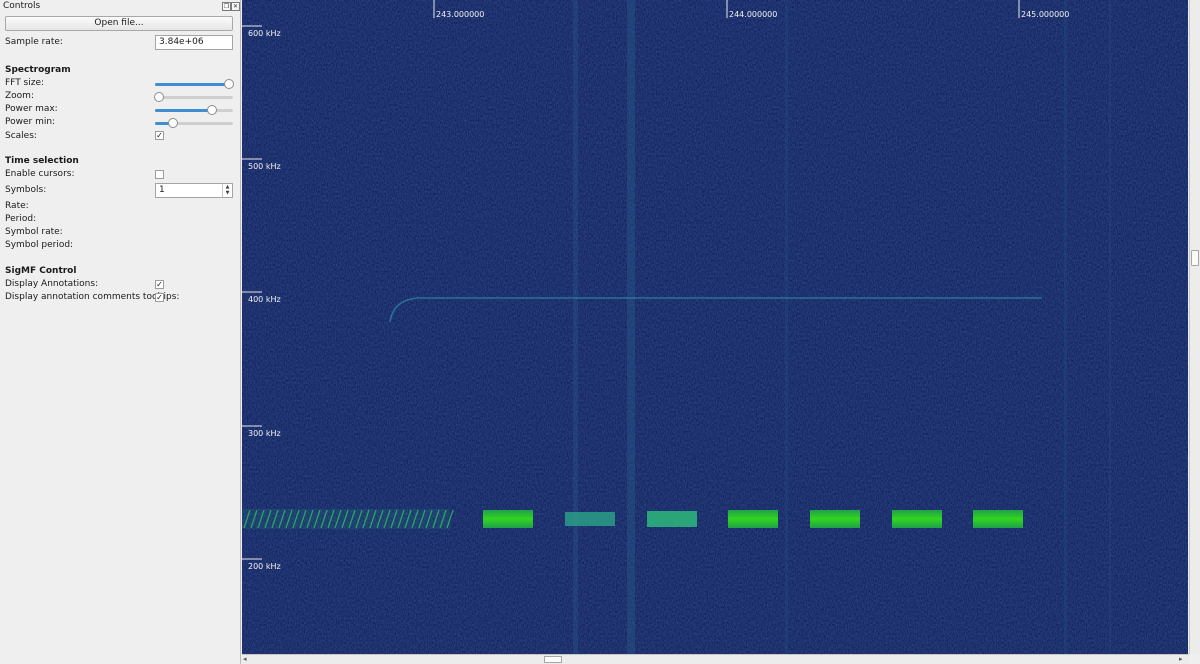  I want to click on symbol-rate-label: Symbol rate:, so click(34, 232).